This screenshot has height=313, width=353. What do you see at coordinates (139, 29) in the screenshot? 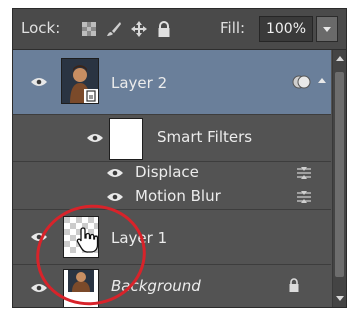
I see `lock-position-icon` at bounding box center [139, 29].